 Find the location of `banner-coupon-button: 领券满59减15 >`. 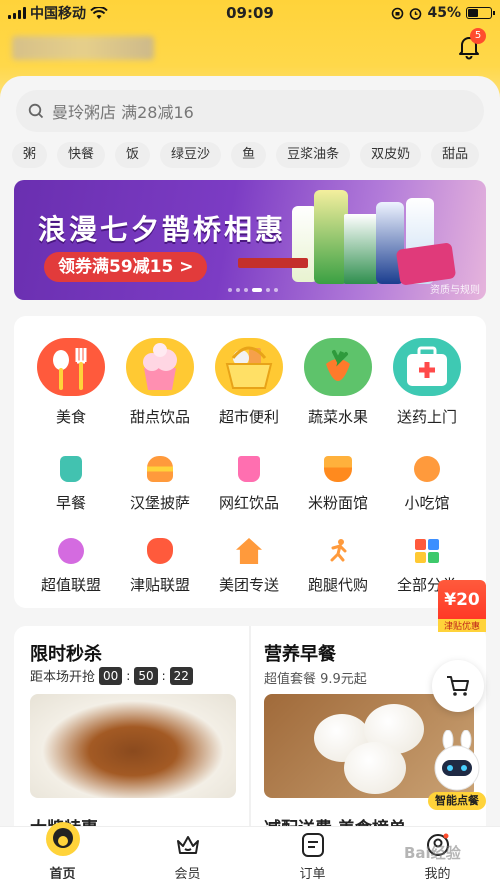

banner-coupon-button: 领券满59减15 > is located at coordinates (126, 267).